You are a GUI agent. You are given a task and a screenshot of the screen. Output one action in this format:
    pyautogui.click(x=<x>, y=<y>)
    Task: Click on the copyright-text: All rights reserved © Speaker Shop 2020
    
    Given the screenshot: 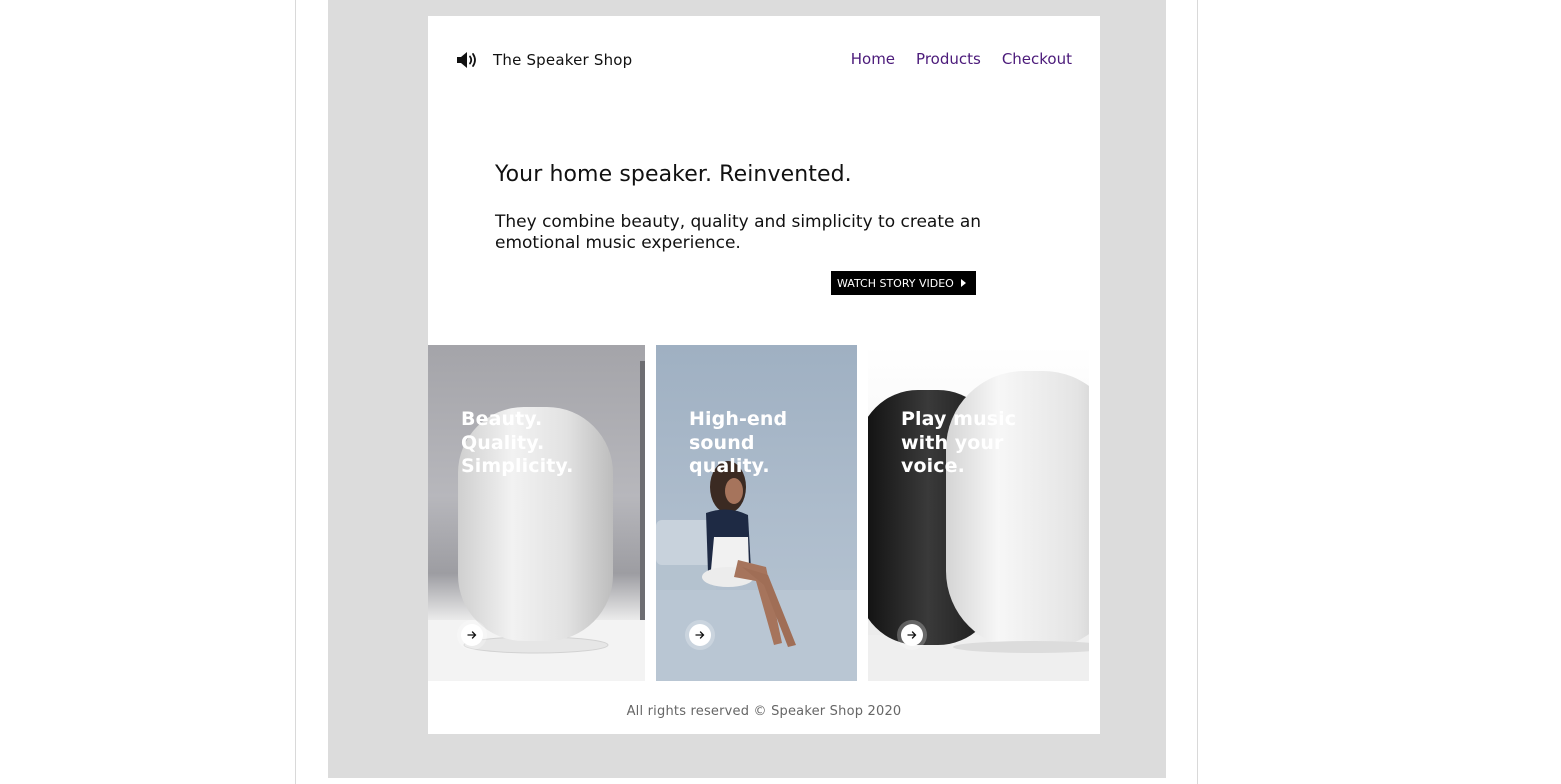 What is the action you would take?
    pyautogui.click(x=764, y=711)
    